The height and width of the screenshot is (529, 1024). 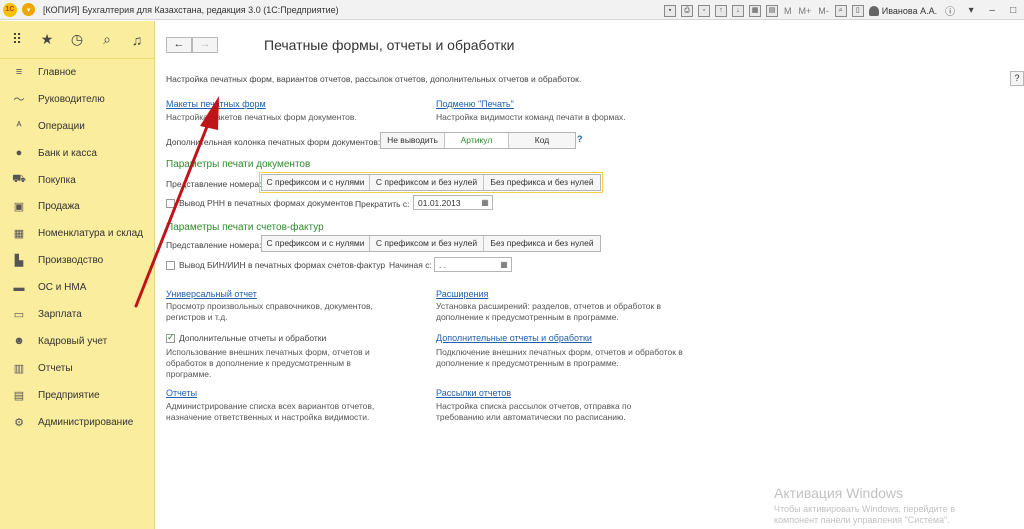 What do you see at coordinates (19, 126) in the screenshot?
I see `operations-icon: ᴬ` at bounding box center [19, 126].